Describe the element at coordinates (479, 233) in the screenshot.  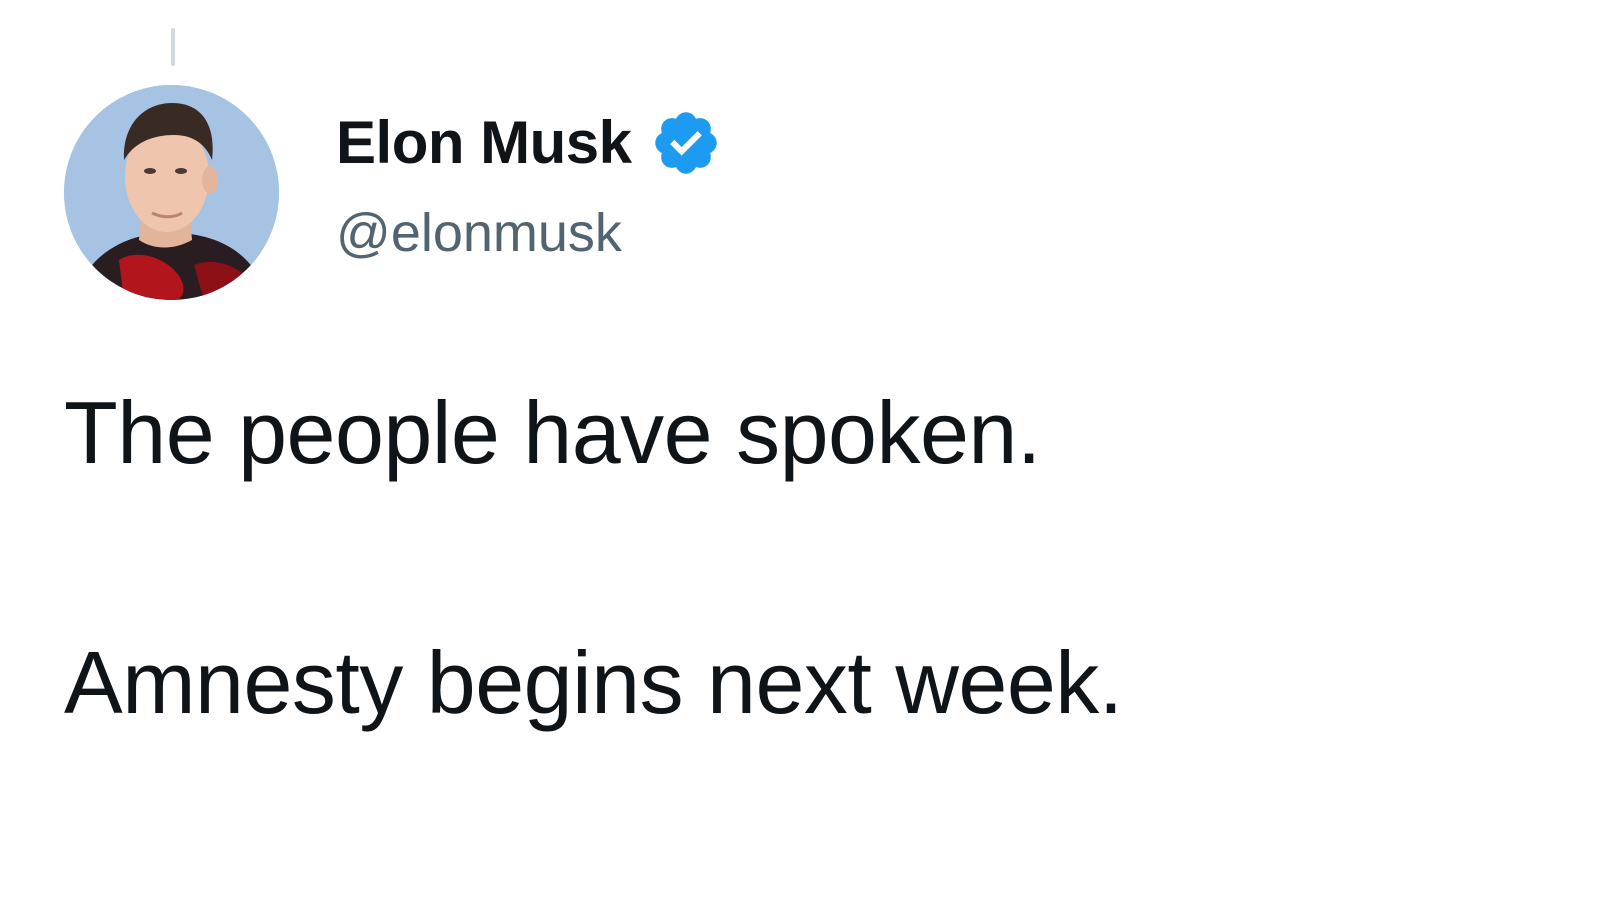
I see `author-handle: @elonmusk` at that location.